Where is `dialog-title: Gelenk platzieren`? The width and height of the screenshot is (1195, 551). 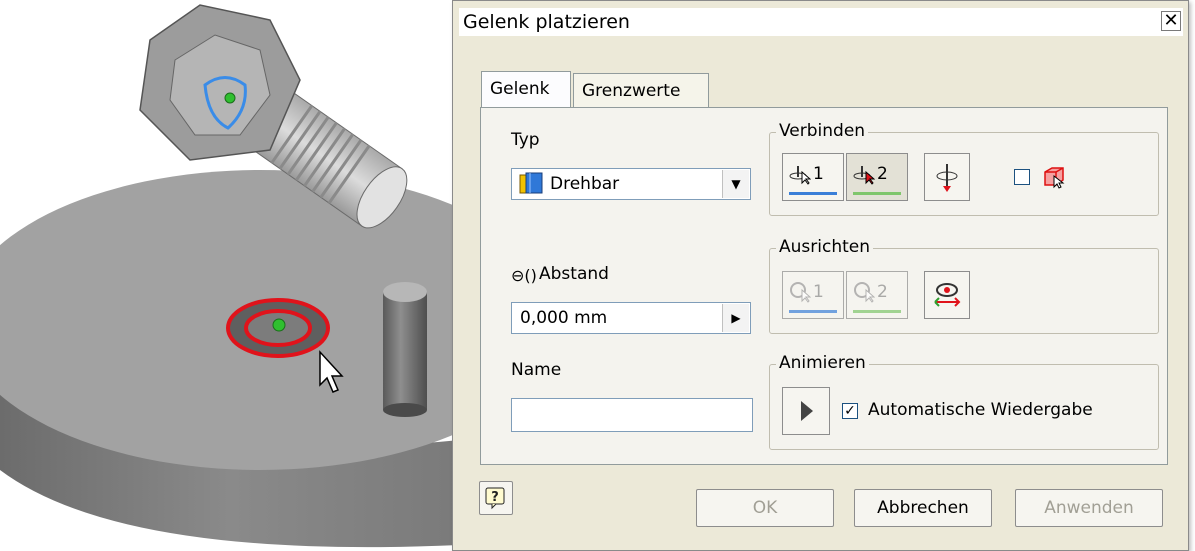
dialog-title: Gelenk platzieren is located at coordinates (546, 22).